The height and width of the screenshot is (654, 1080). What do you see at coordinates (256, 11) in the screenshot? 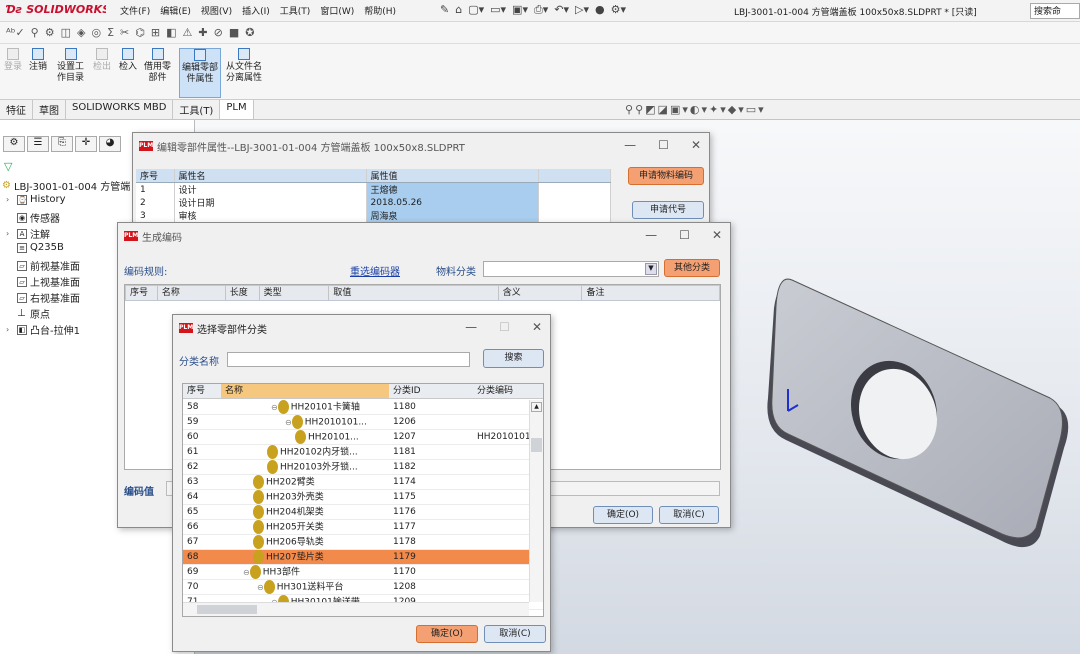
I see `menu-insert: 插入(I)` at bounding box center [256, 11].